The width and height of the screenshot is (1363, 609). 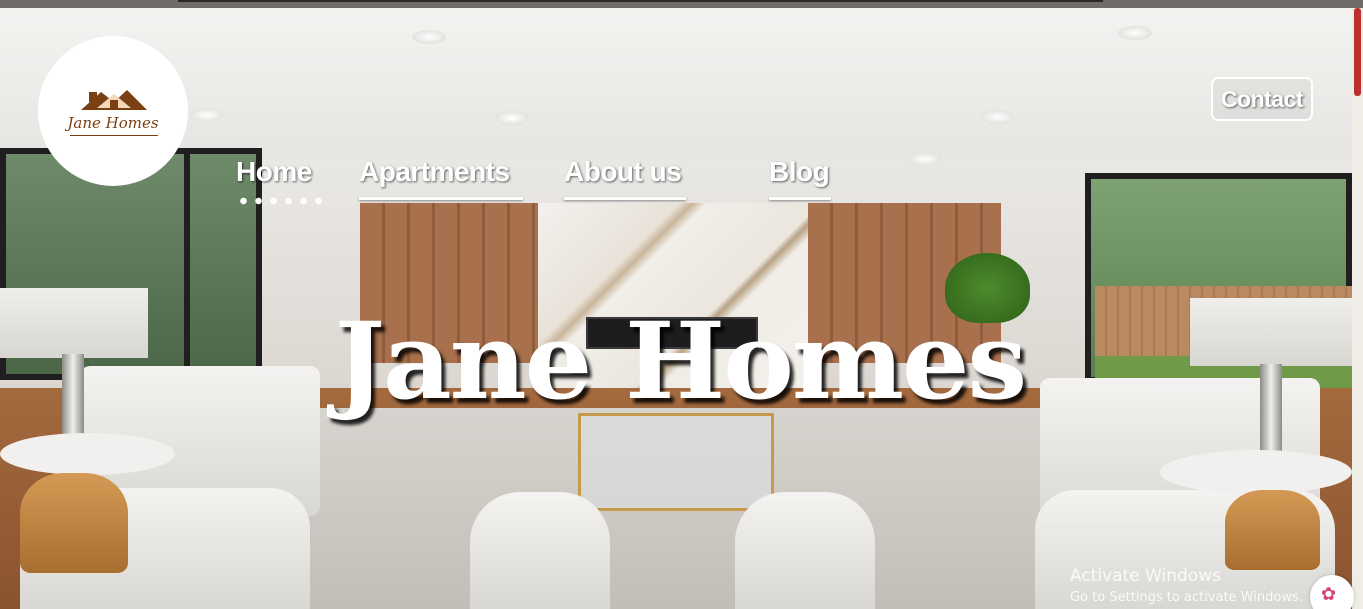 I want to click on brain-icon: ✿, so click(x=1329, y=594).